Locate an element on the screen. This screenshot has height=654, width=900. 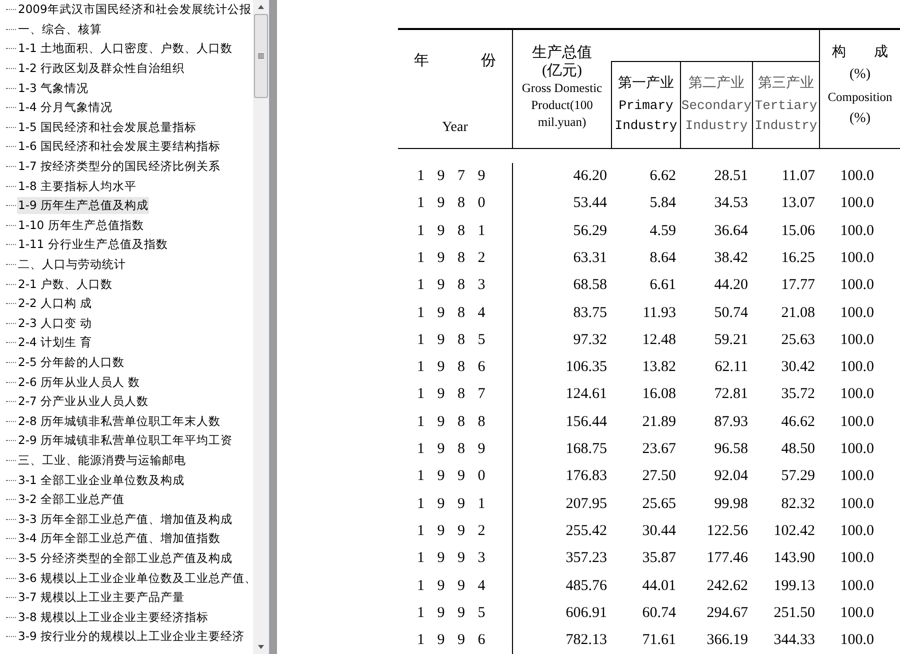
table-cell-text: 44.20 is located at coordinates (731, 286).